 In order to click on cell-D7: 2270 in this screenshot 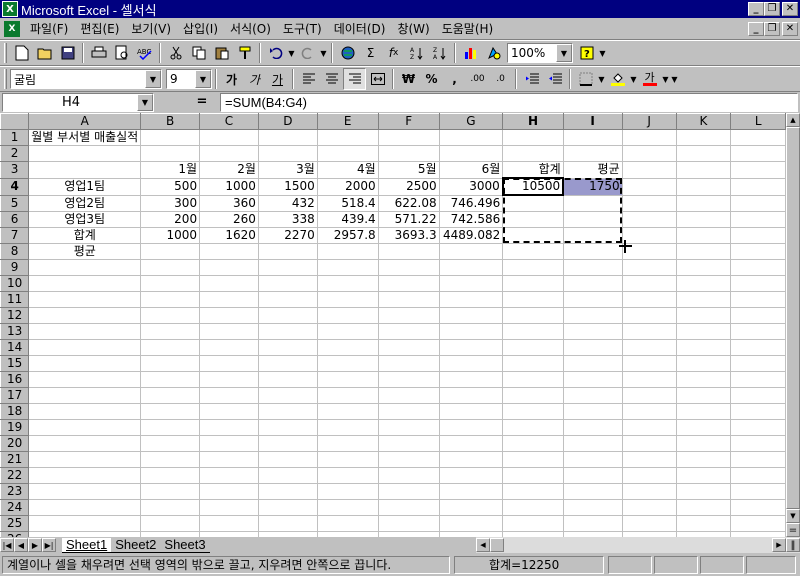, I will do `click(288, 235)`.